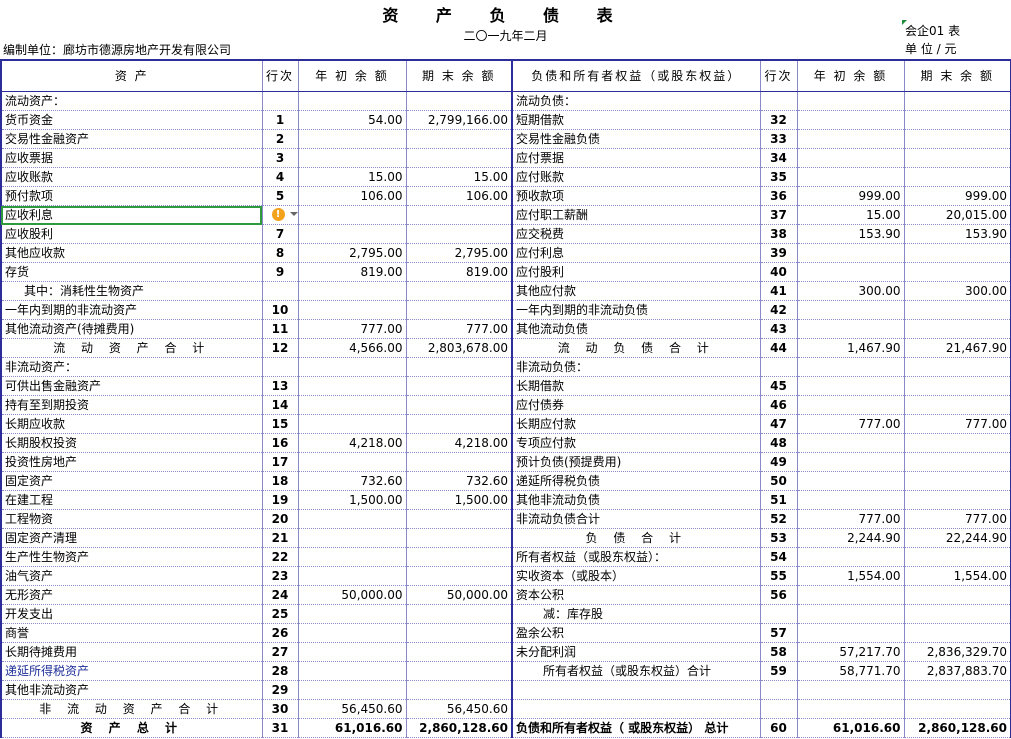 The image size is (1011, 739). Describe the element at coordinates (779, 234) in the screenshot. I see `liability-line-cell: 38` at that location.